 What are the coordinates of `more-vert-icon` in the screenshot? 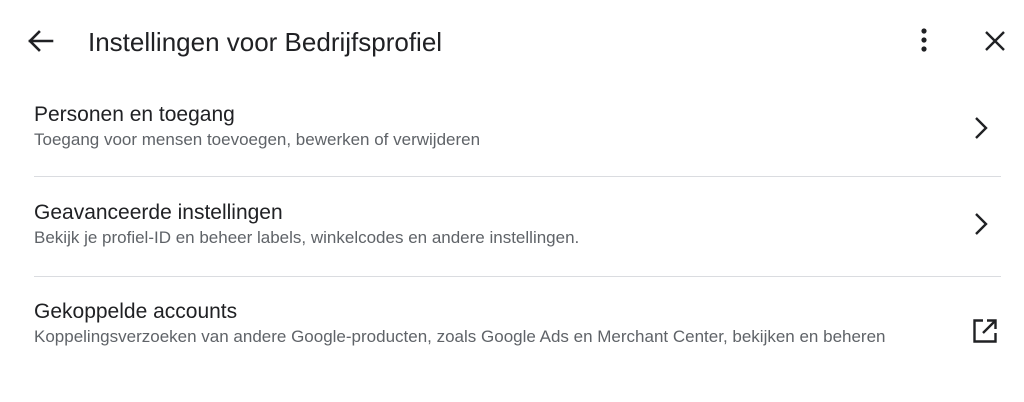 It's located at (924, 40).